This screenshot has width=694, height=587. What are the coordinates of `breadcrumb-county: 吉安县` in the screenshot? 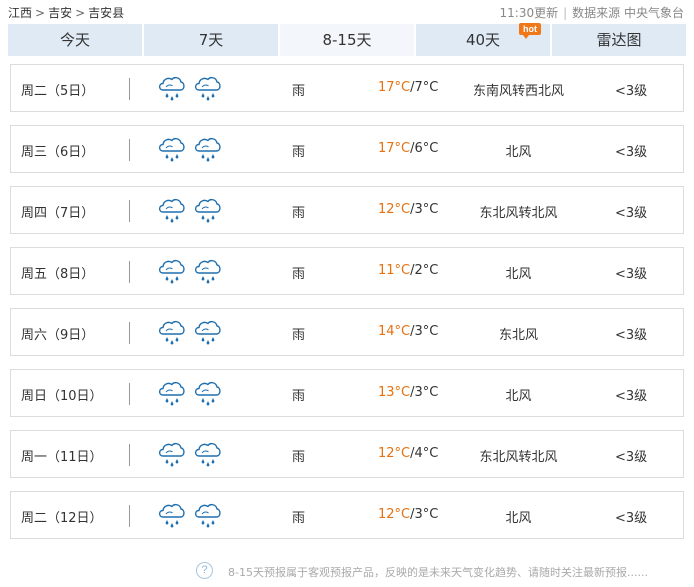 It's located at (106, 13).